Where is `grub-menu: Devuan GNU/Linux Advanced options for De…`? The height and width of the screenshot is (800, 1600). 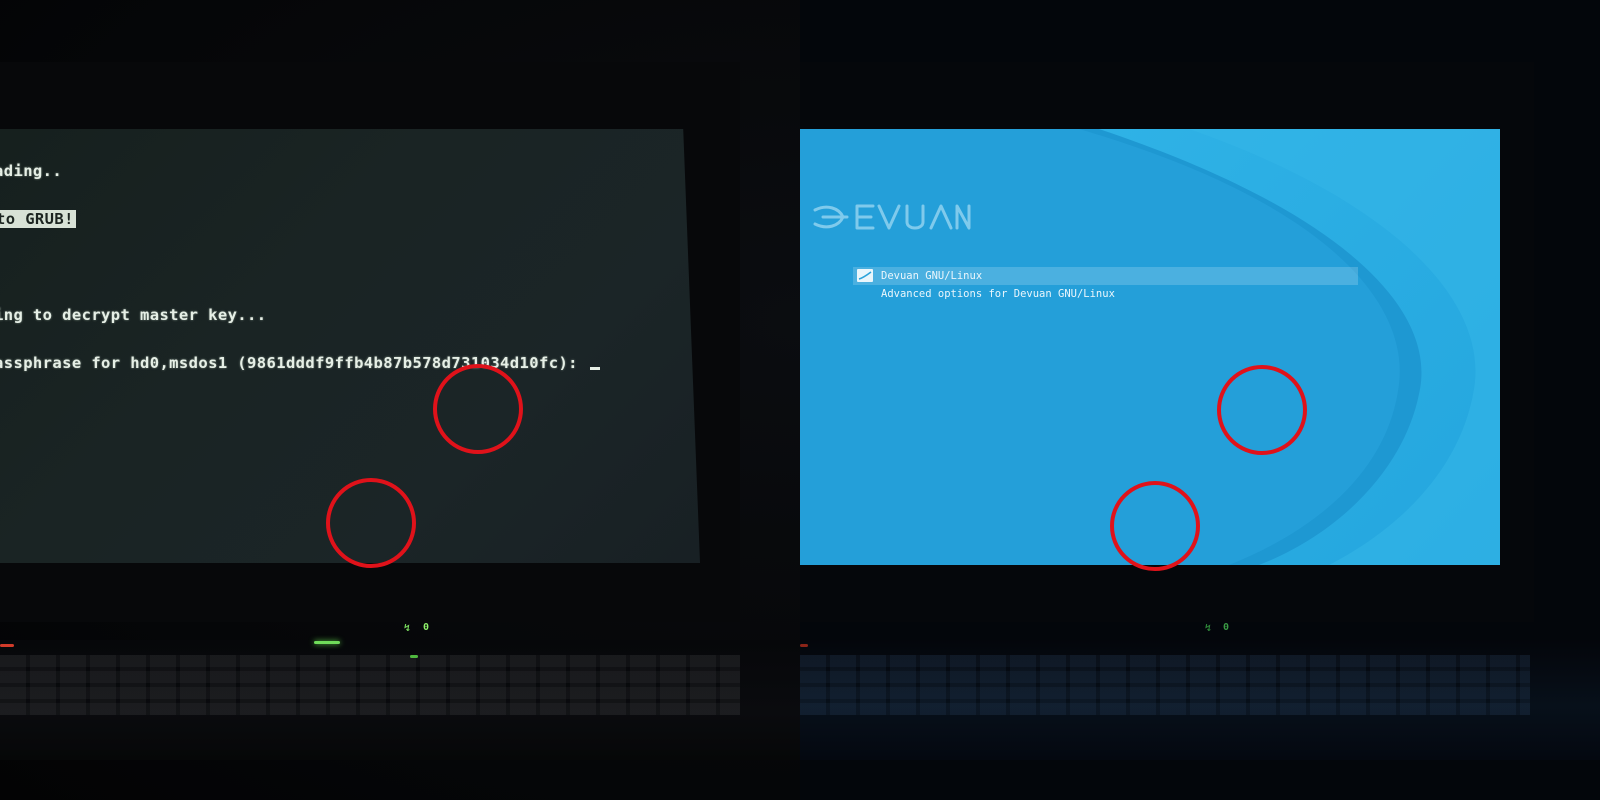 grub-menu: Devuan GNU/Linux Advanced options for De… is located at coordinates (1105, 285).